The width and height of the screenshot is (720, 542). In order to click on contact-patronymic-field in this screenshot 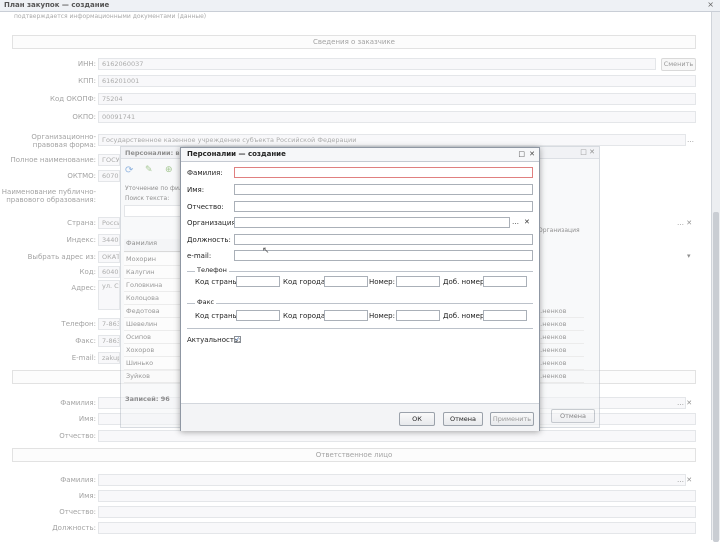, I will do `click(397, 436)`.